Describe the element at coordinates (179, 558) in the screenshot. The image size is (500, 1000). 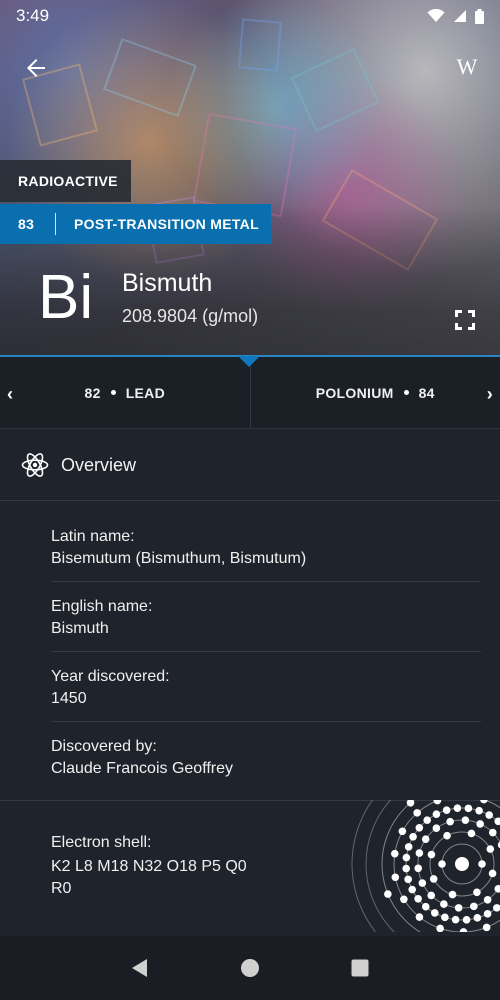
I see `latin-name-value: Bisemutum (Bismuthum, Bismutum)` at that location.